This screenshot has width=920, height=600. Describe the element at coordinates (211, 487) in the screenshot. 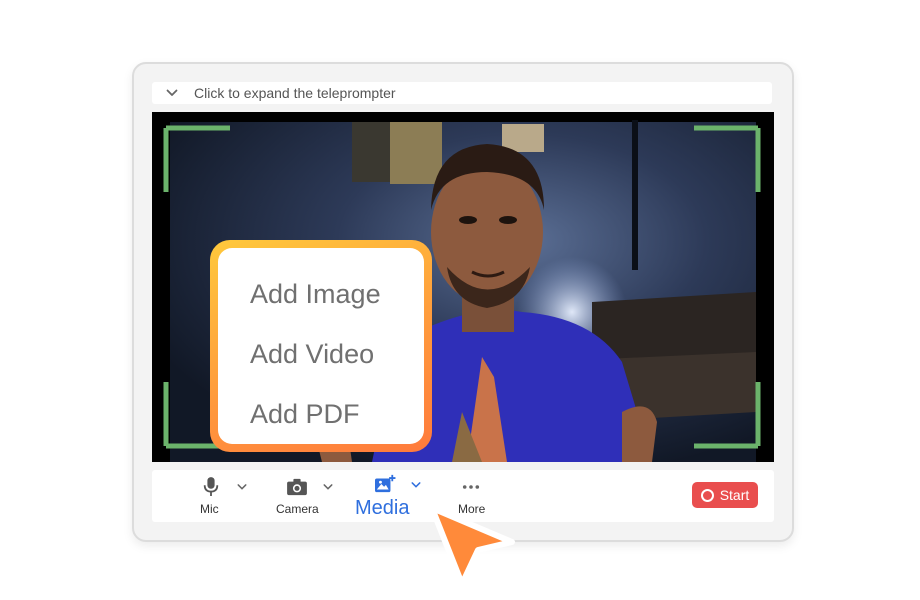

I see `microphone-icon` at that location.